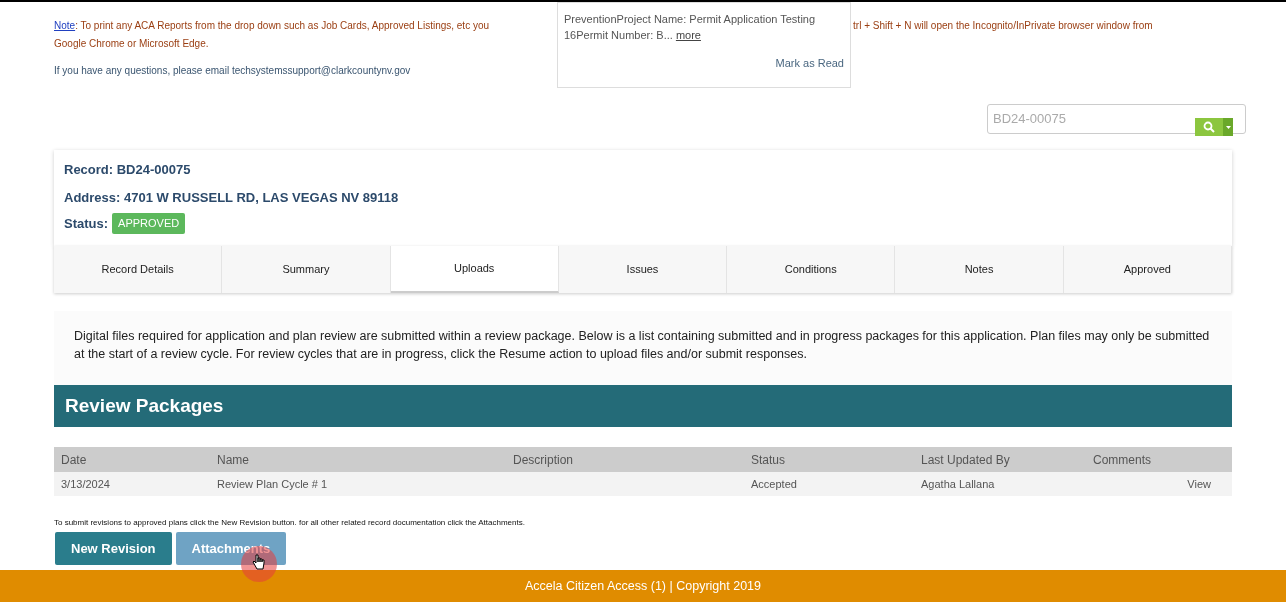  Describe the element at coordinates (232, 197) in the screenshot. I see `record-address: Address: 4701 W RUSSELL RD, LAS VEGAS NV 89118` at that location.